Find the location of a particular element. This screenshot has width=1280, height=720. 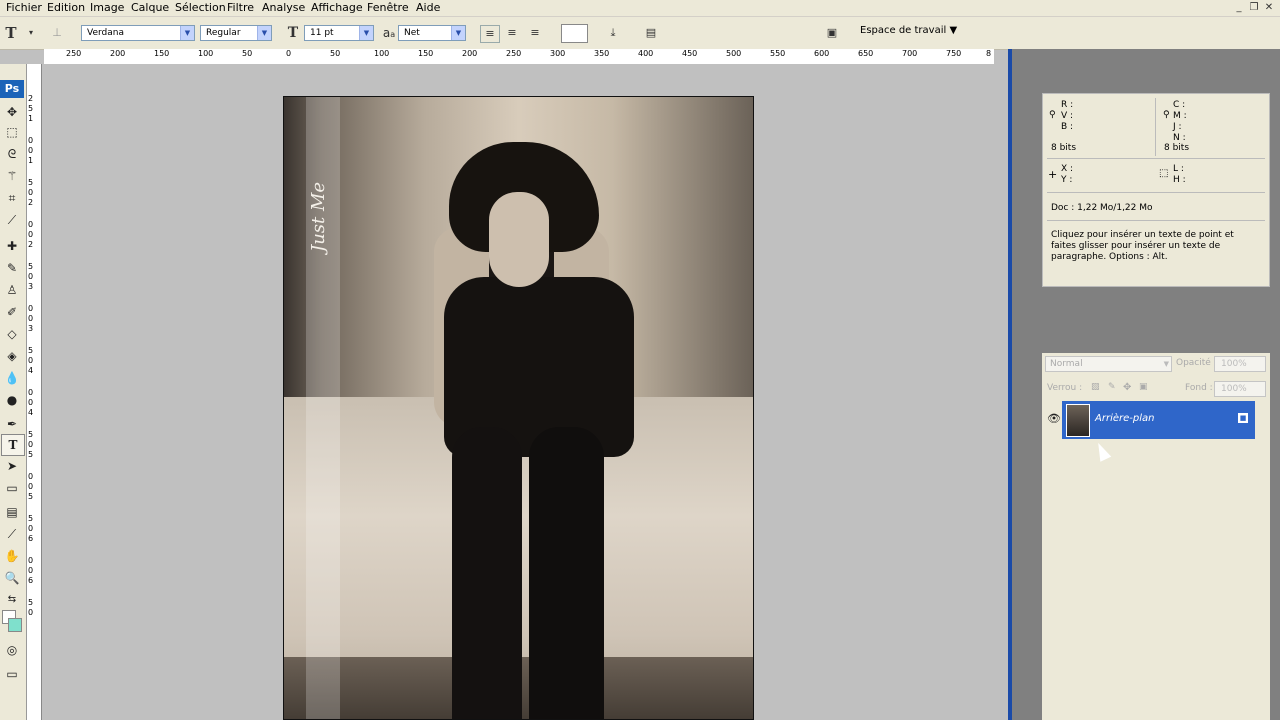

magic-wand-tool-icon: ⚚ is located at coordinates (12, 176).